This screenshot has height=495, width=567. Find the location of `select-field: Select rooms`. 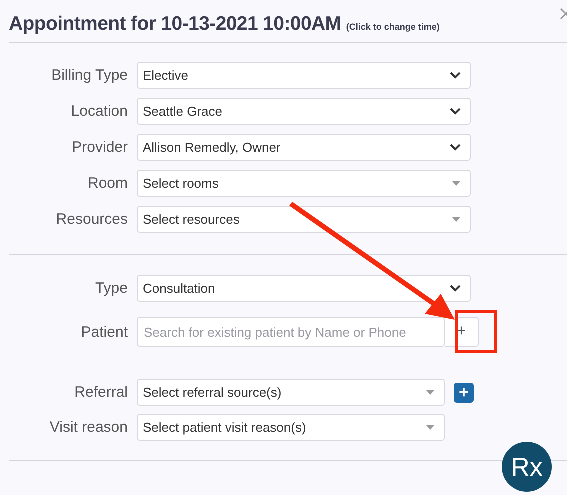

select-field: Select rooms is located at coordinates (304, 183).